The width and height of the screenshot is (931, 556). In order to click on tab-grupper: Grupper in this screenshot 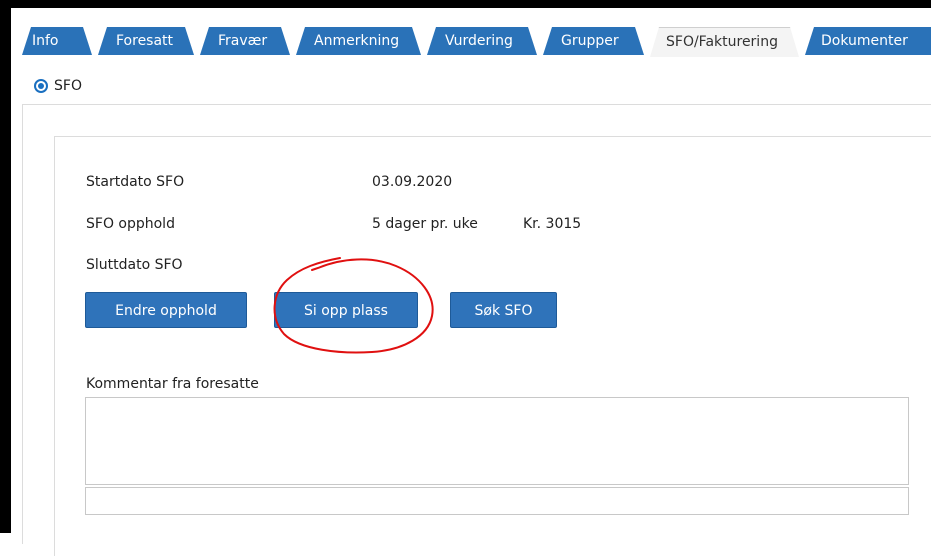, I will do `click(593, 41)`.